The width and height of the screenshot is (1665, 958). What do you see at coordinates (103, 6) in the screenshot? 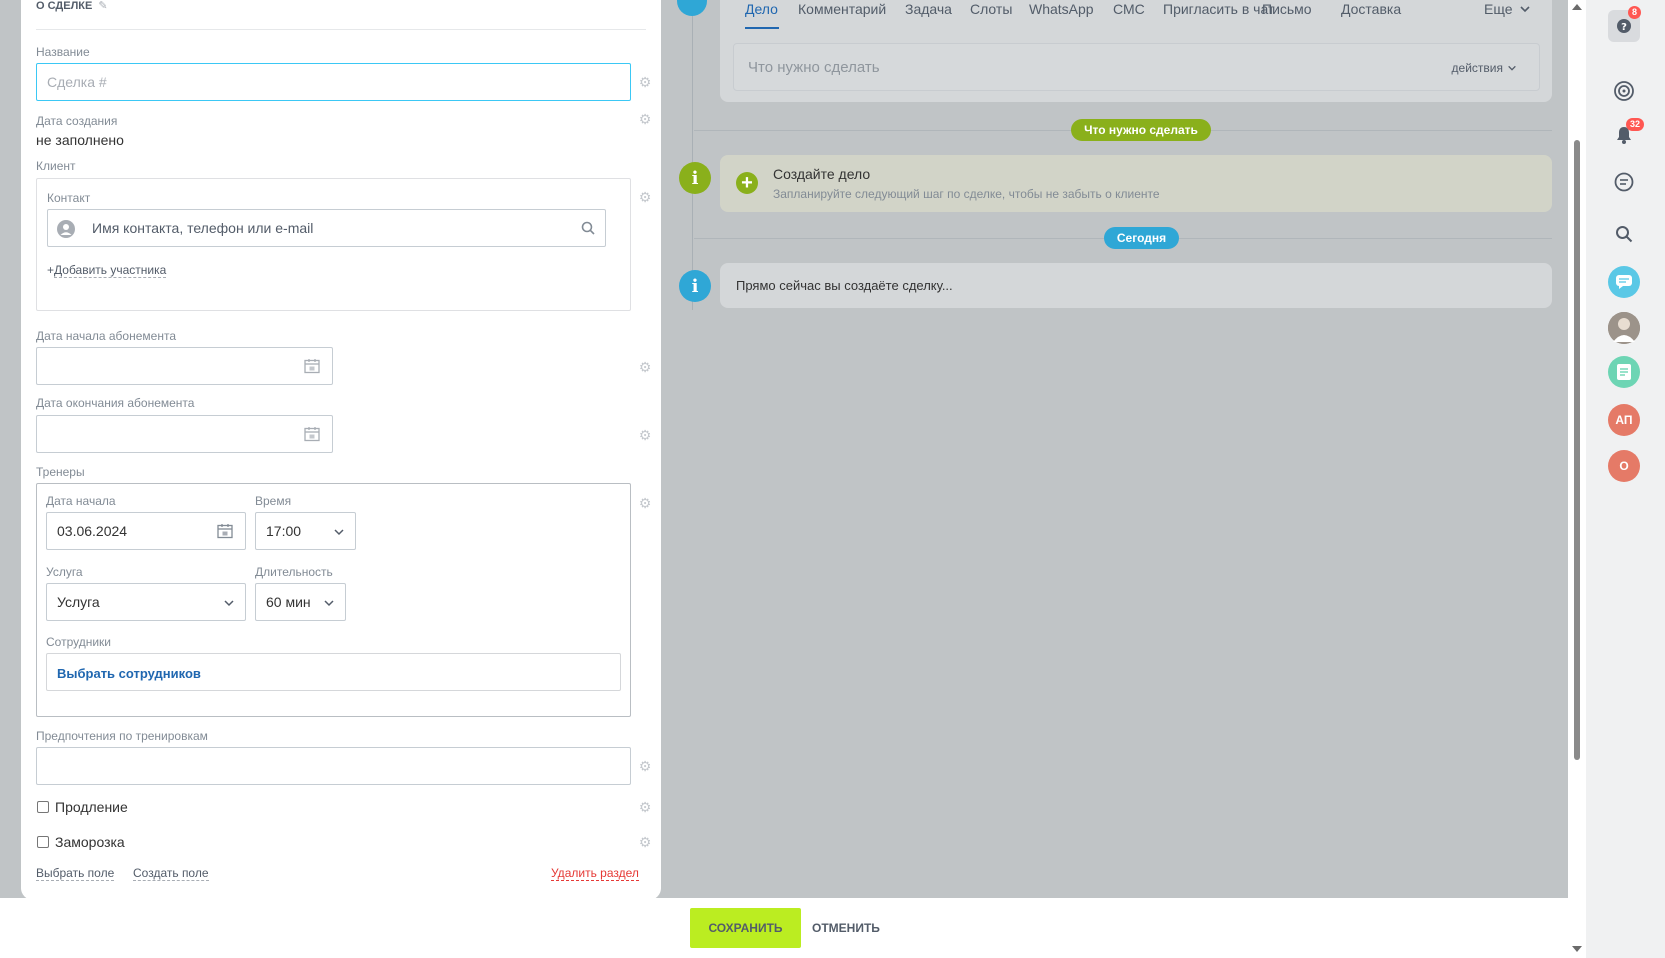
I see `pencil-icon: ✎` at bounding box center [103, 6].